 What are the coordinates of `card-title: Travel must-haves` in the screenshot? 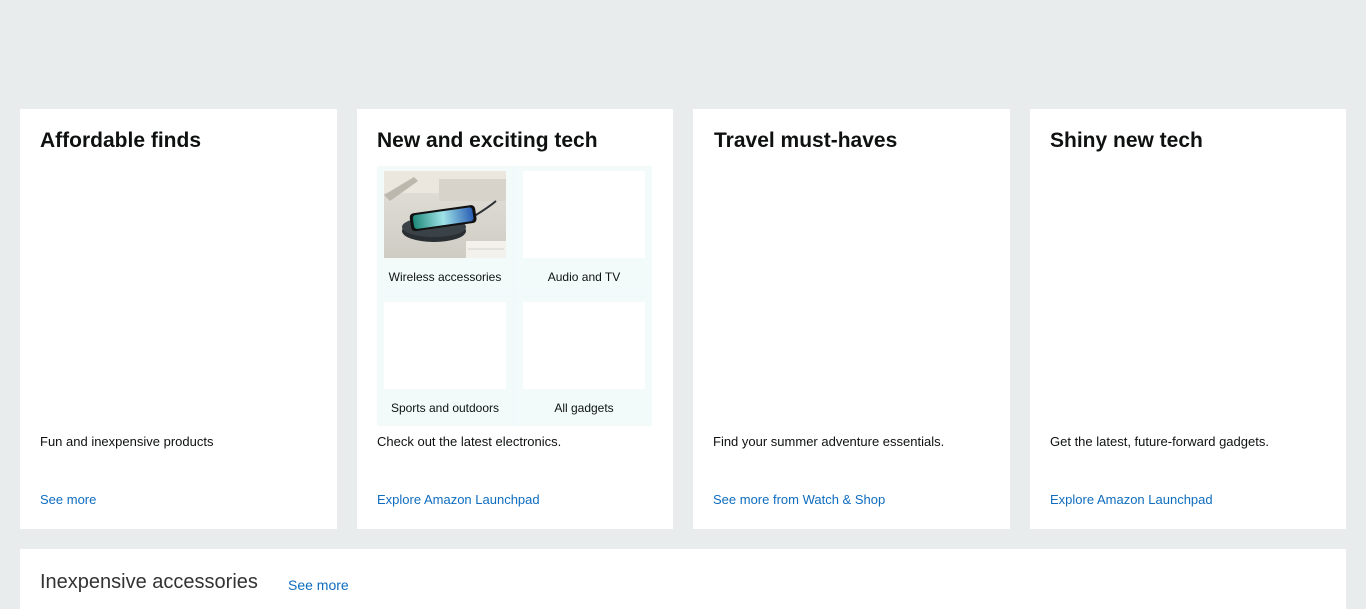 It's located at (806, 140).